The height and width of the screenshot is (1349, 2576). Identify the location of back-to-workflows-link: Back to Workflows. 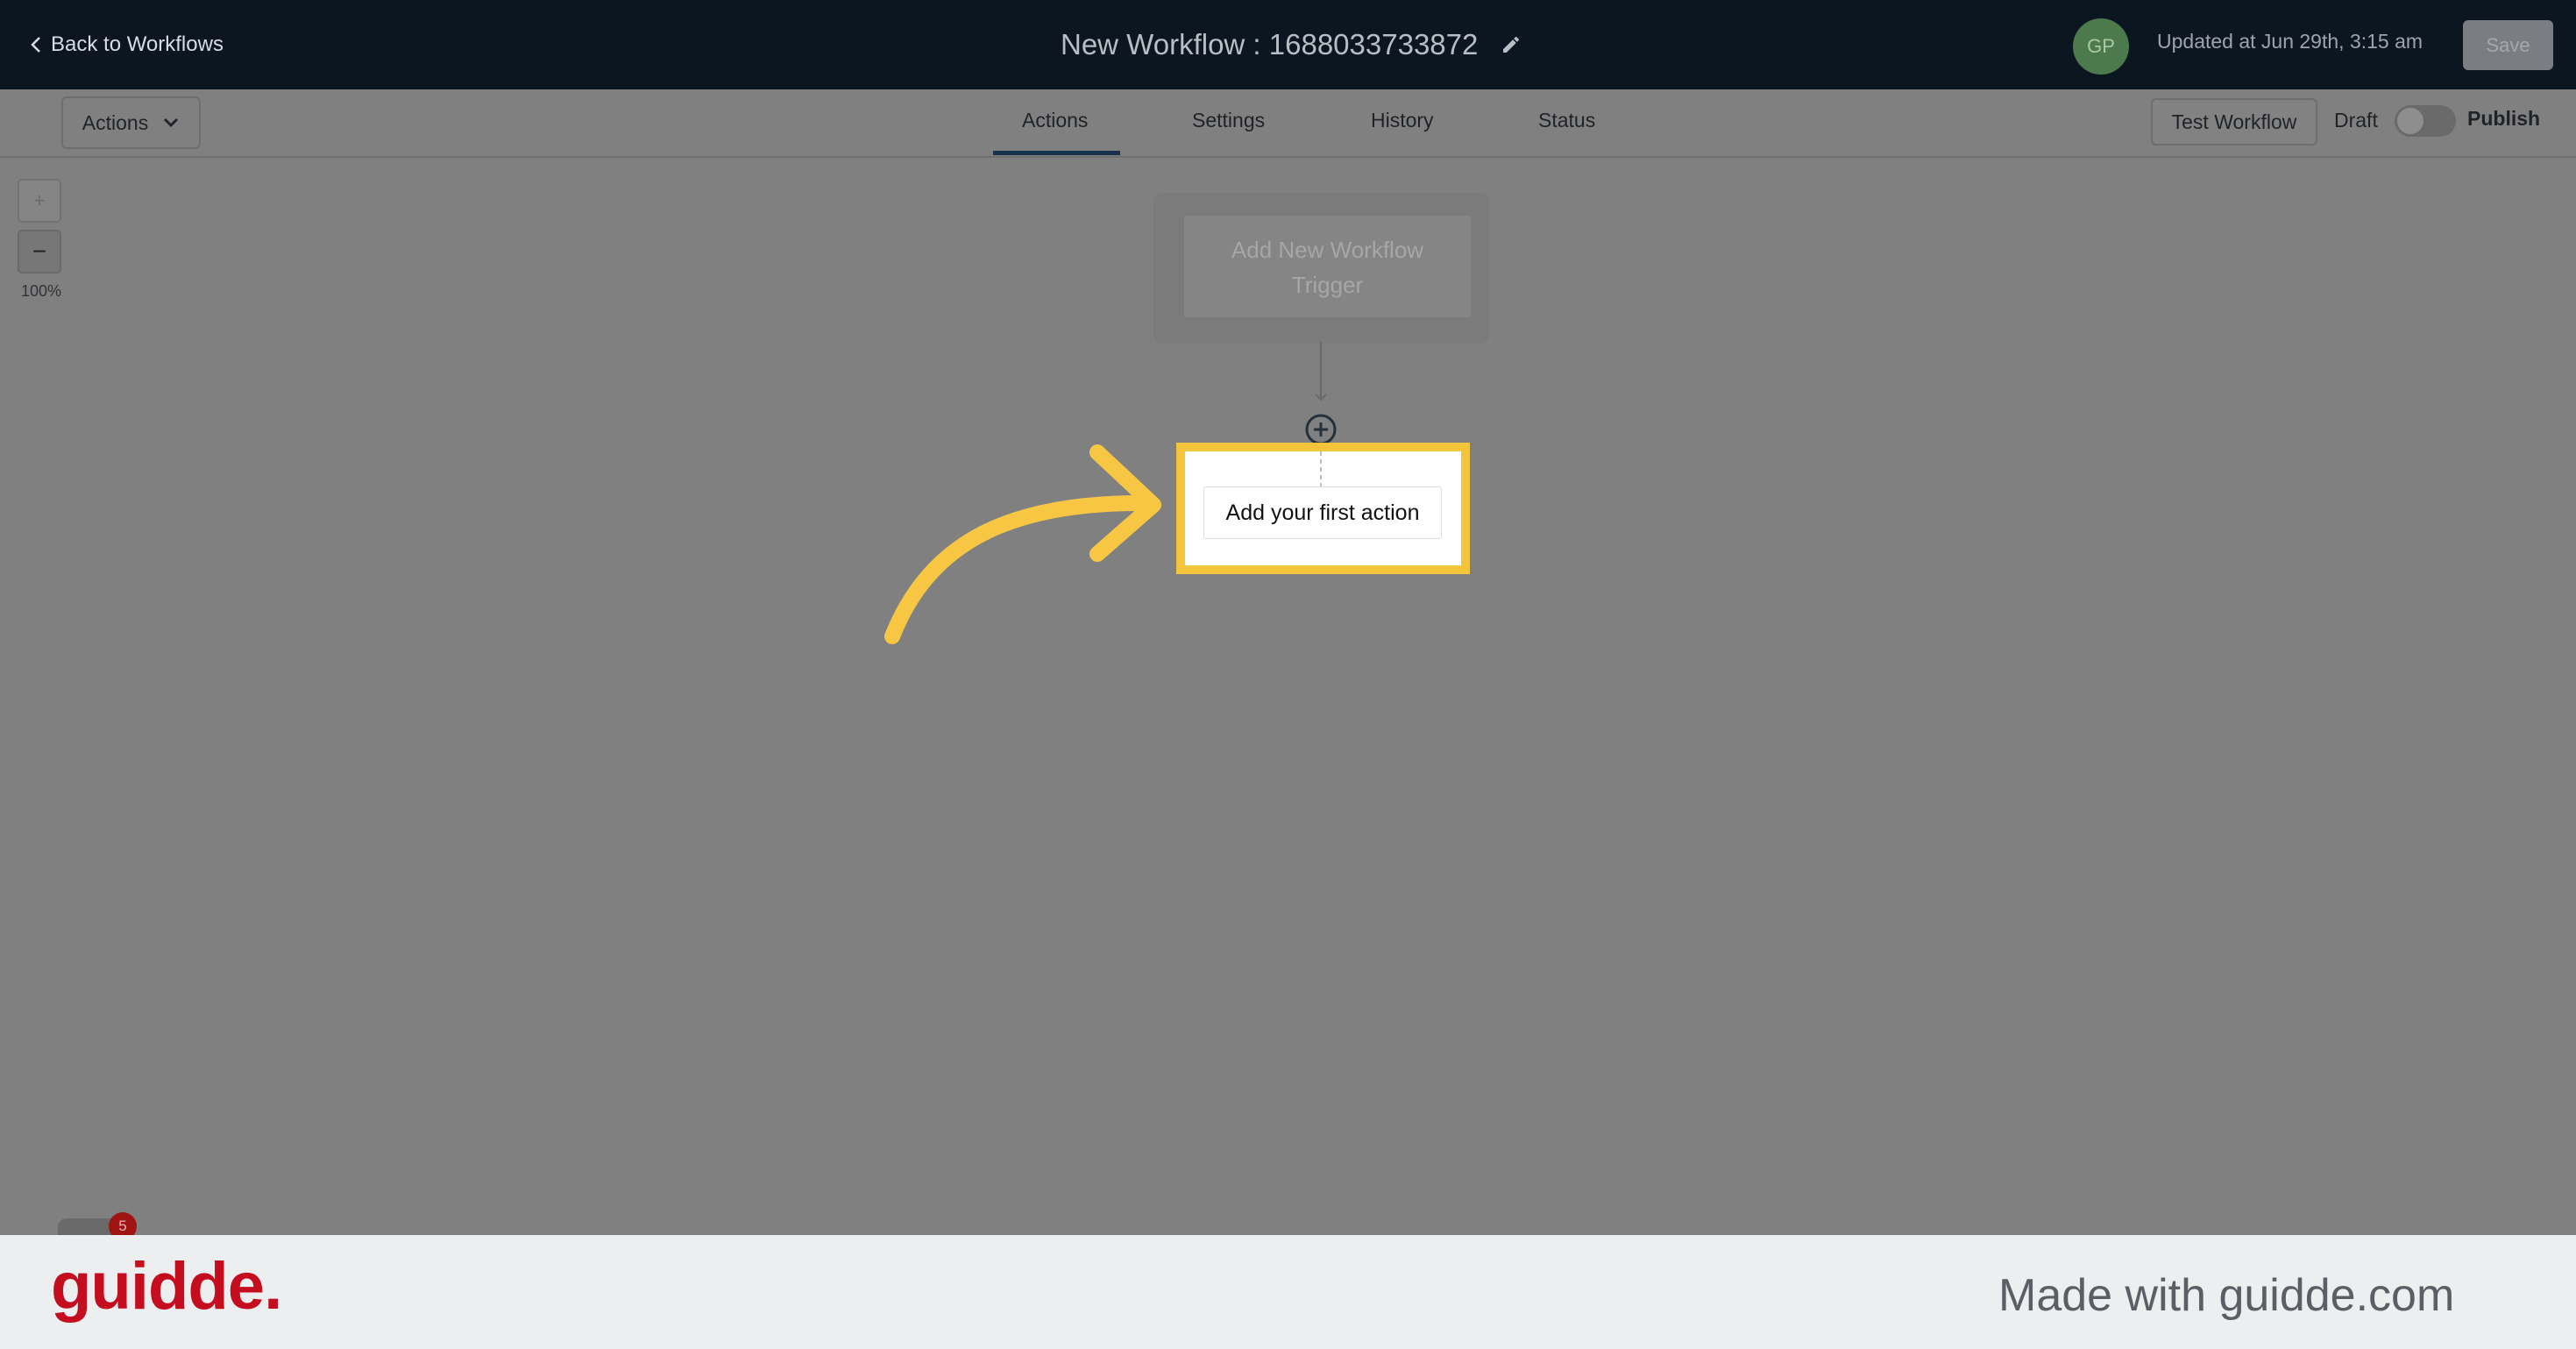
(127, 45).